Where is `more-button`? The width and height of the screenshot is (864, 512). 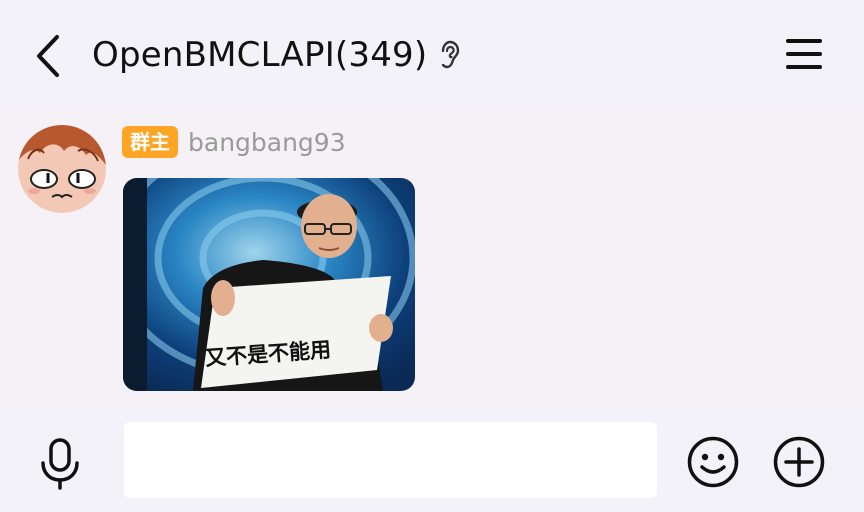
more-button is located at coordinates (799, 462).